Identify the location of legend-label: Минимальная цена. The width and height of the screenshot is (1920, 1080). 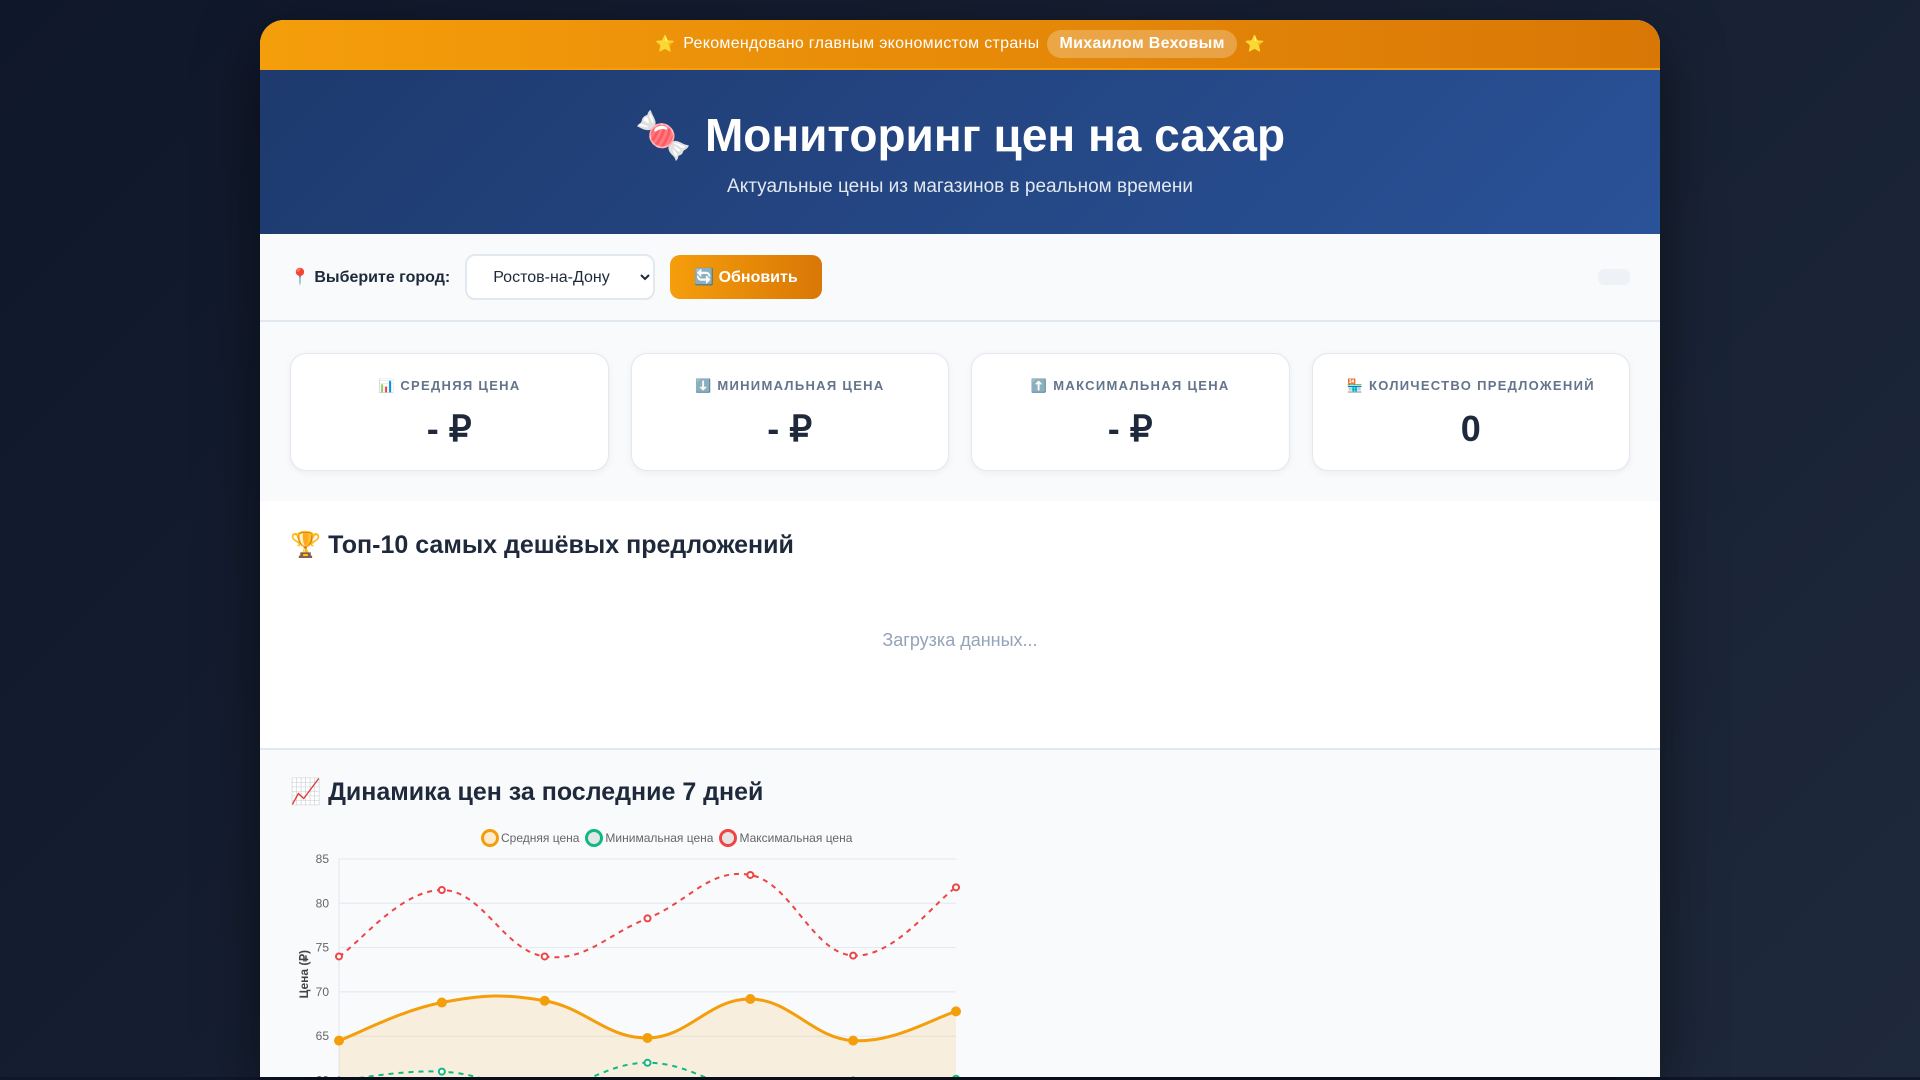
(659, 838).